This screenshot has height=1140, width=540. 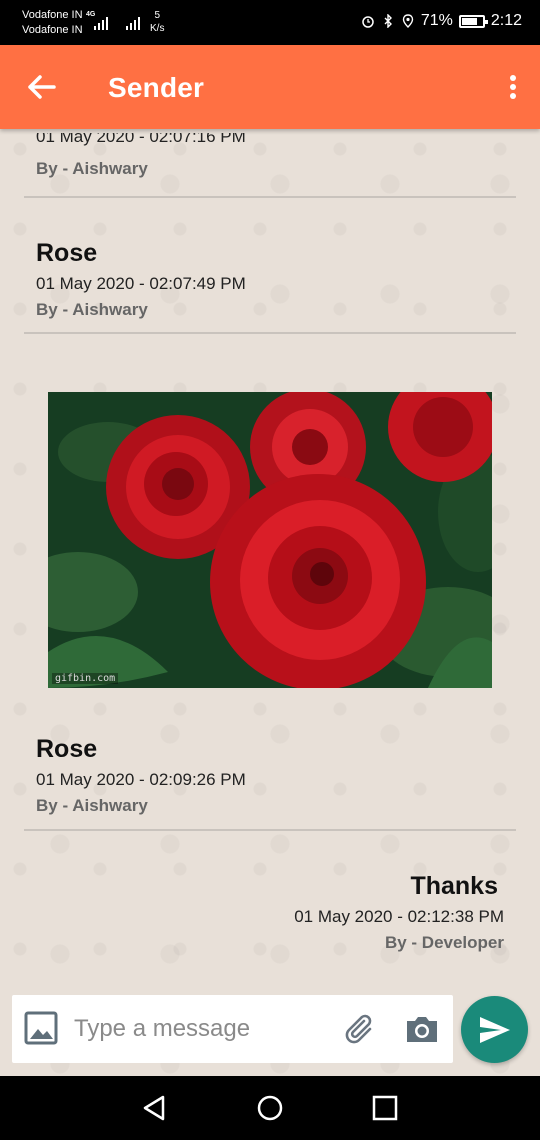 I want to click on message-title: Thanks, so click(x=454, y=886).